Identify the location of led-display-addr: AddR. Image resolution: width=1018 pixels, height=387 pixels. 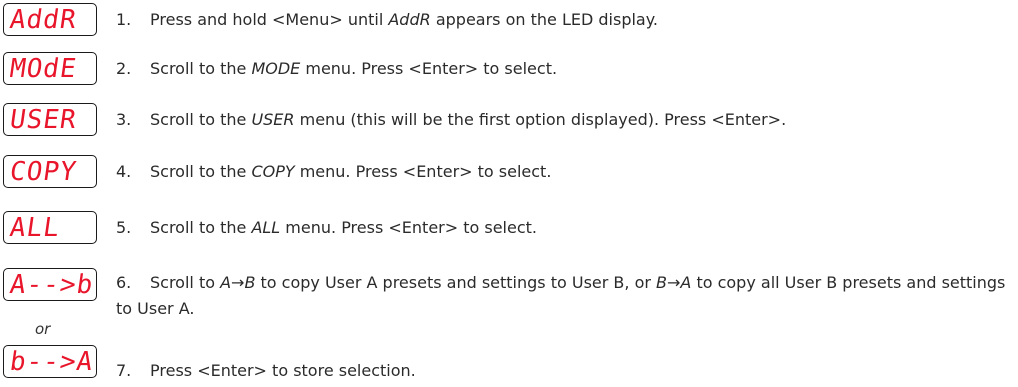
(50, 19).